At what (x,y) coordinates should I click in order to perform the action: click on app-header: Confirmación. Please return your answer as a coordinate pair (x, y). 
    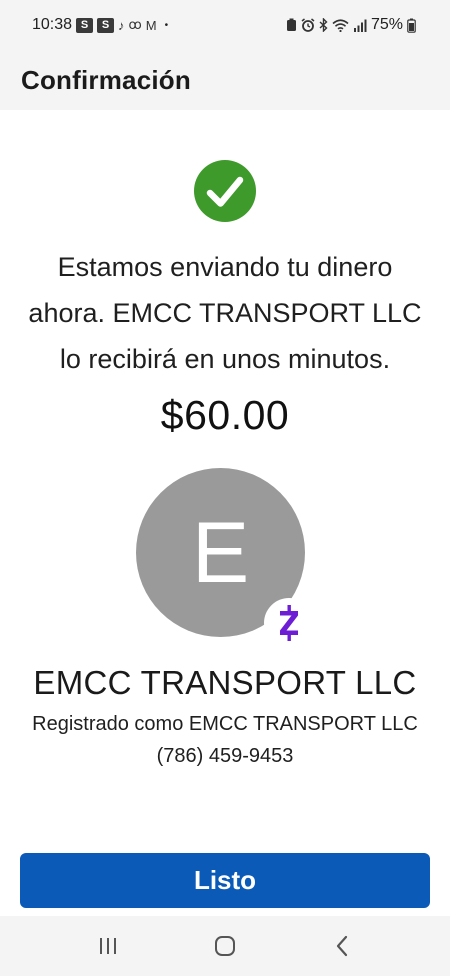
    Looking at the image, I should click on (225, 80).